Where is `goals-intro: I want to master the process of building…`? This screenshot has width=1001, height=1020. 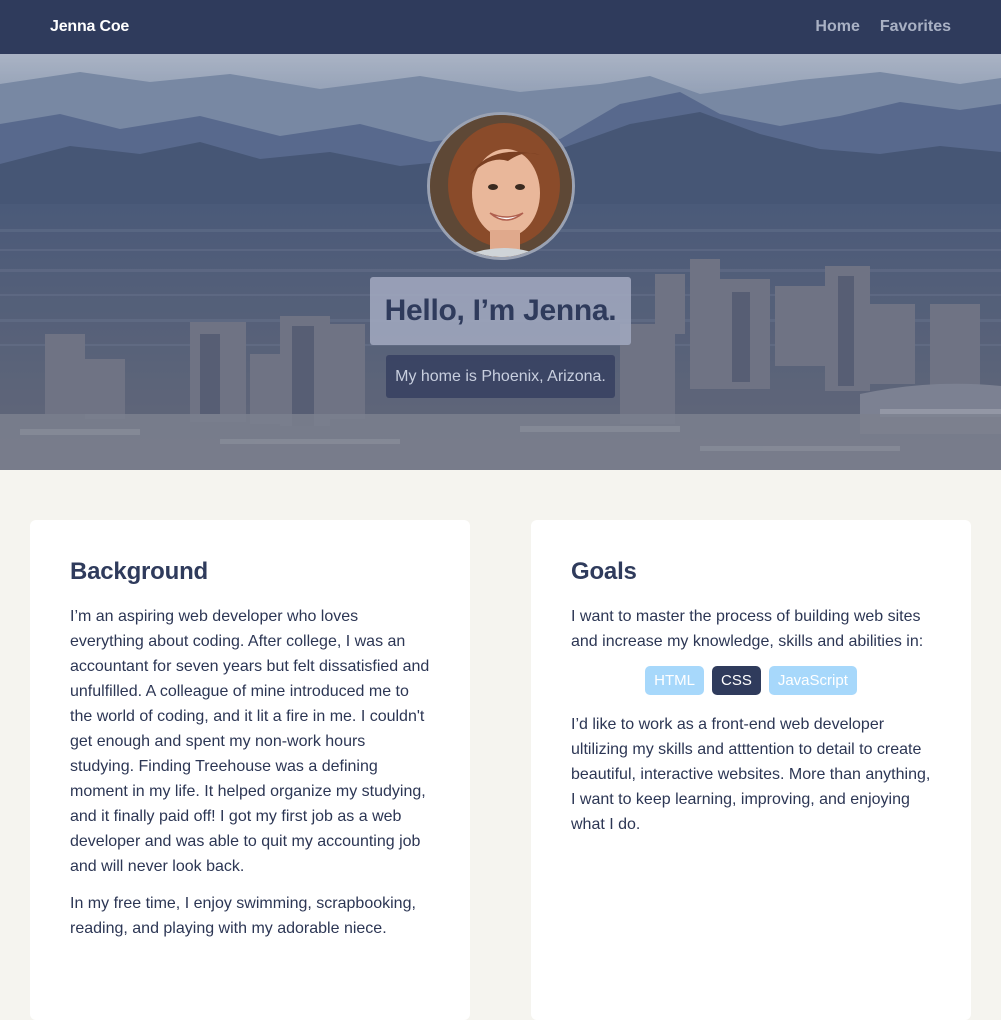
goals-intro: I want to master the process of building… is located at coordinates (747, 629).